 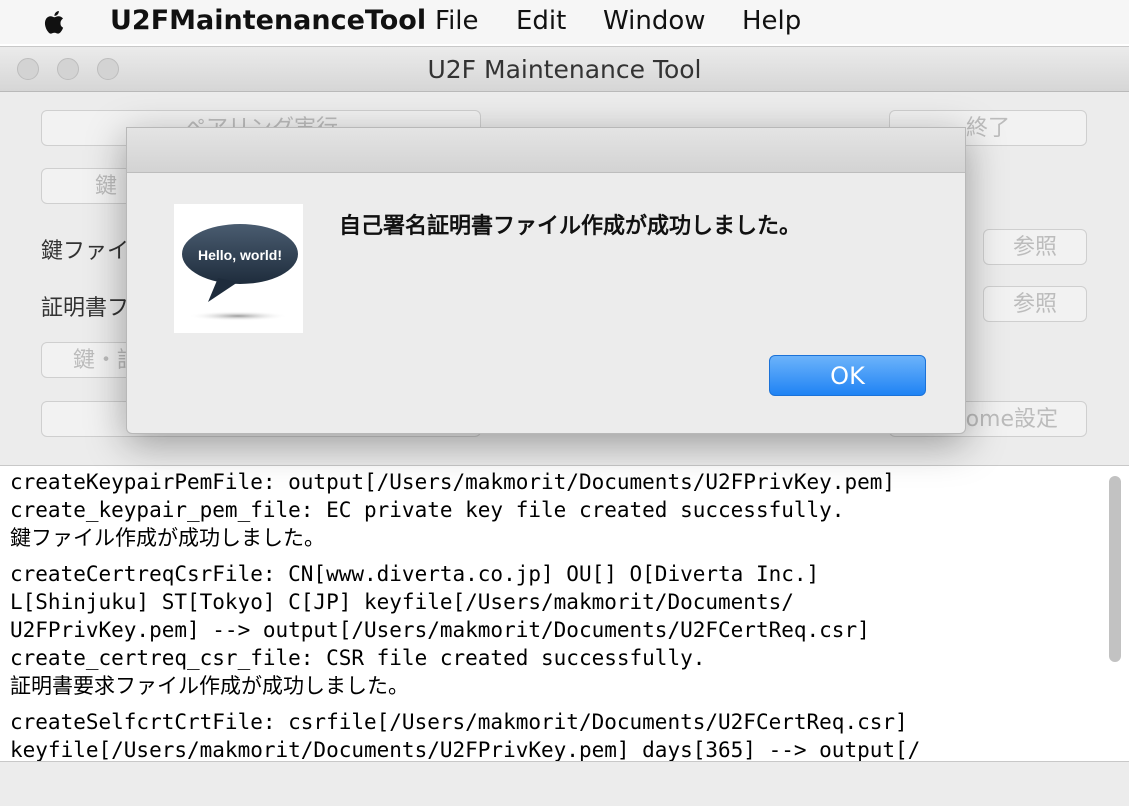 I want to click on title-bar: U2F Maintenance Tool, so click(x=564, y=69).